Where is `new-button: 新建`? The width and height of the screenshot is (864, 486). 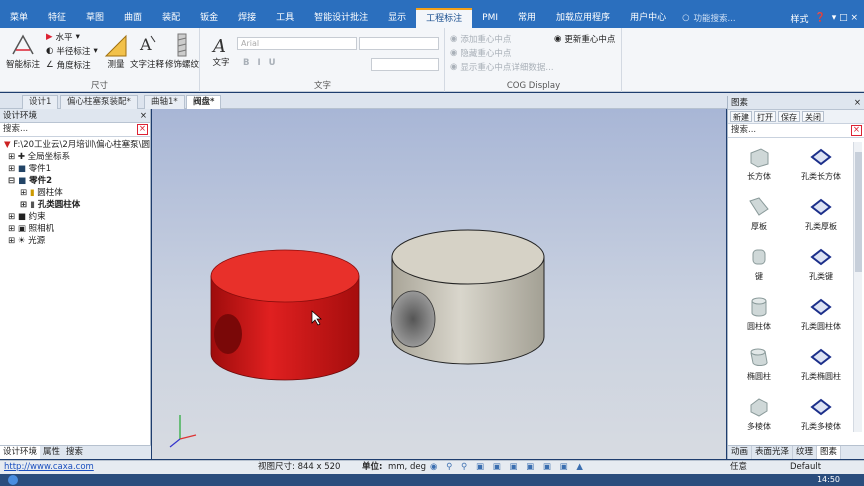
new-button: 新建 is located at coordinates (741, 116).